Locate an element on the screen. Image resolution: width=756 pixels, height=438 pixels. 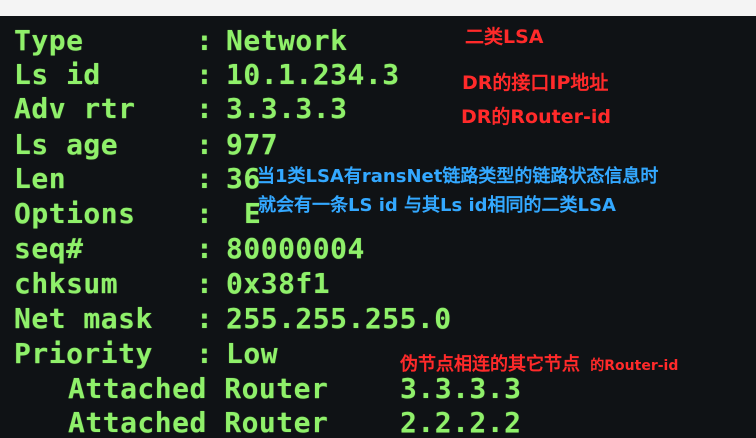
annotation-type-note: 二类LSA is located at coordinates (504, 37).